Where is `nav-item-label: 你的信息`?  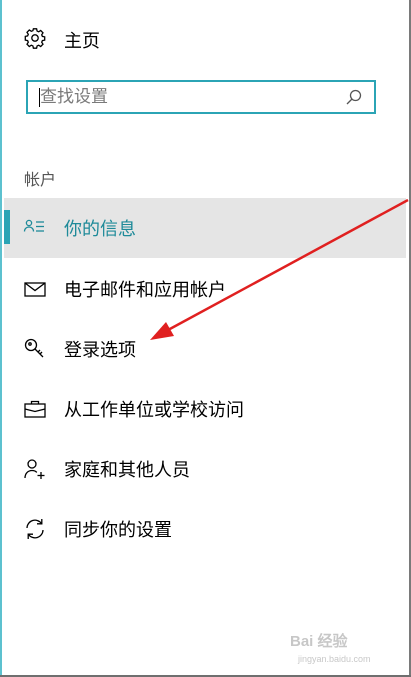
nav-item-label: 你的信息 is located at coordinates (100, 229).